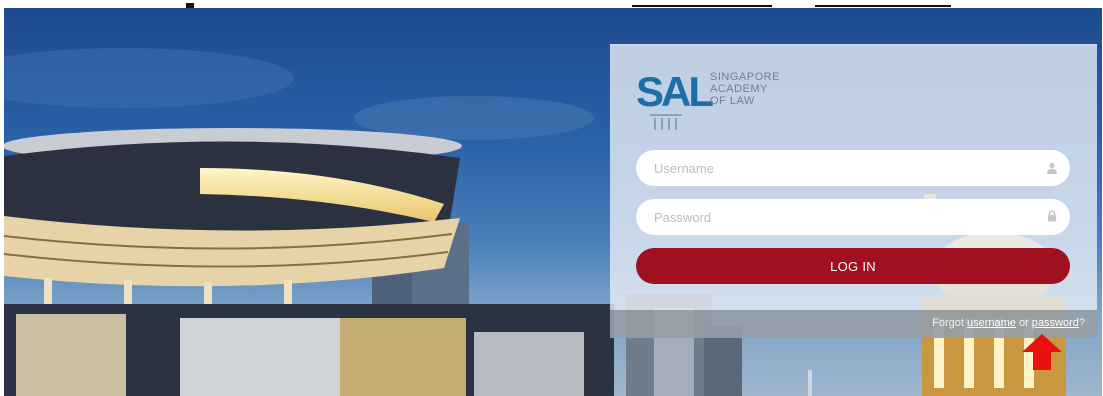  Describe the element at coordinates (1055, 323) in the screenshot. I see `forgot-password-link: password` at that location.